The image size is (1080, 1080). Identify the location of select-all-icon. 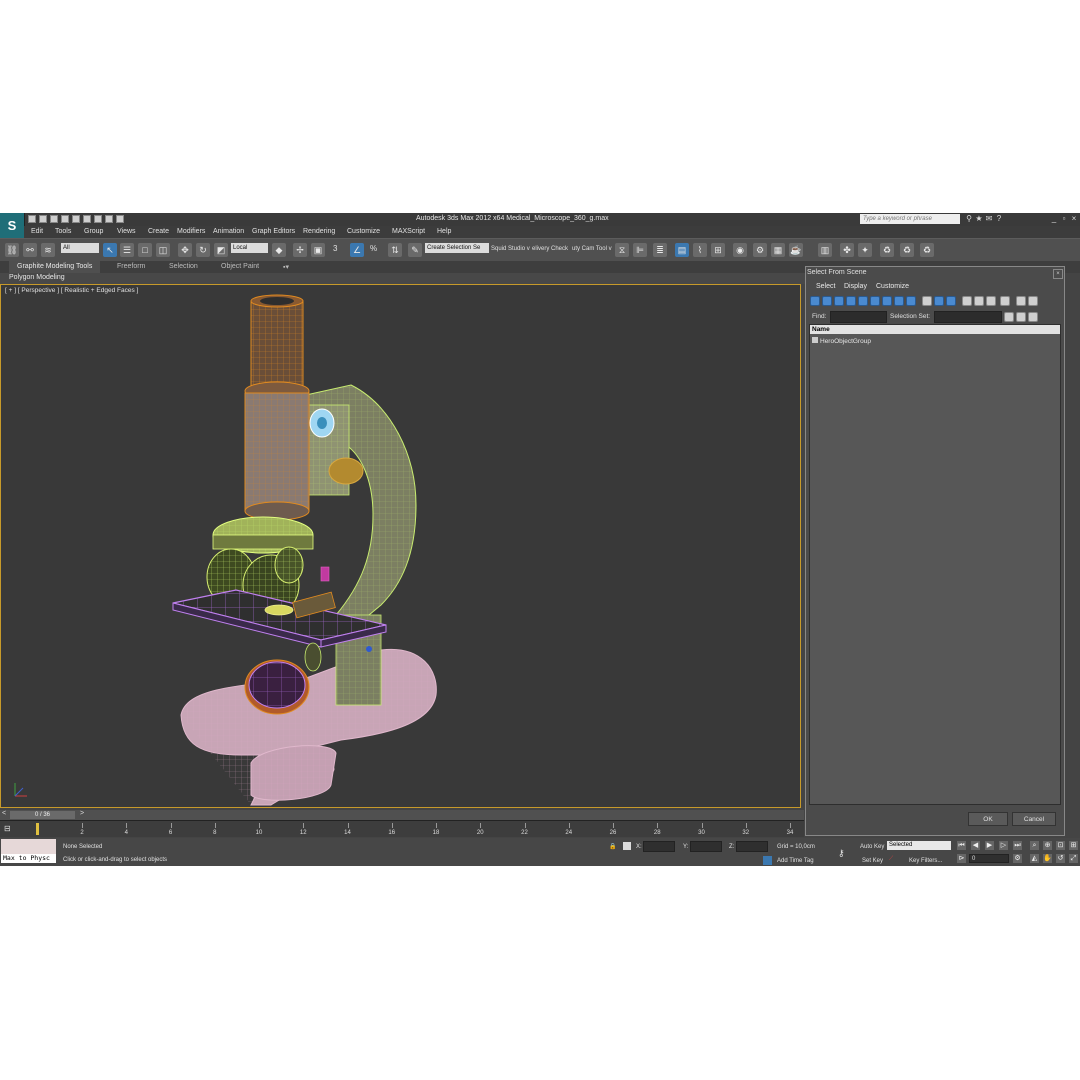
(967, 301).